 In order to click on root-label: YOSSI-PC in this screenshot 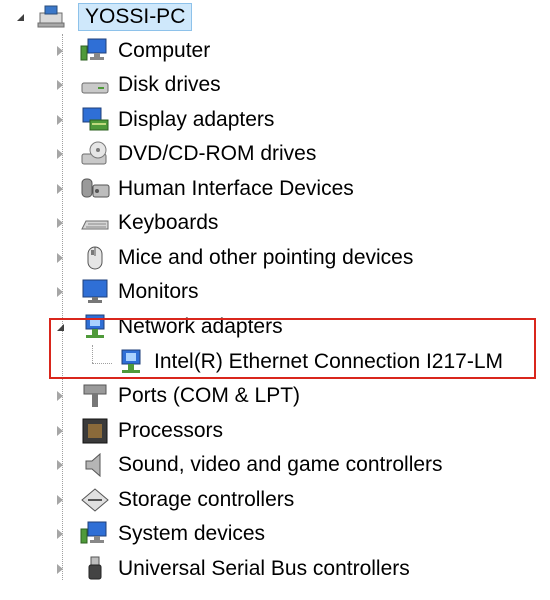, I will do `click(135, 17)`.